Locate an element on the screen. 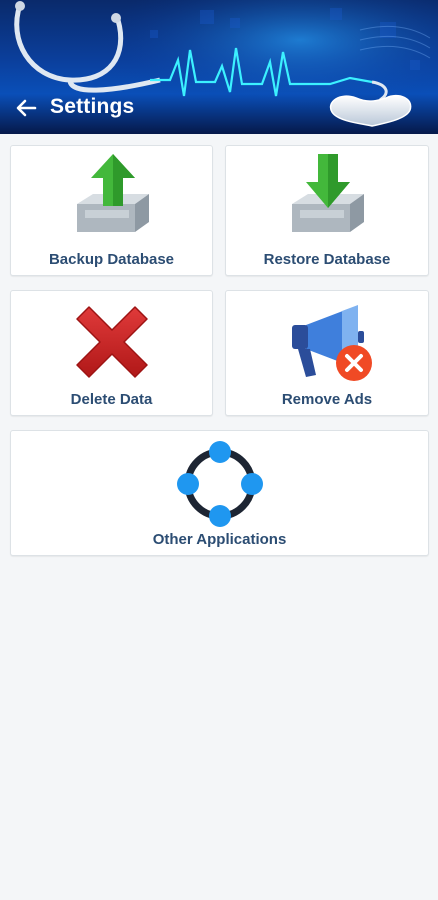 The width and height of the screenshot is (438, 900). arrow-left-icon is located at coordinates (26, 108).